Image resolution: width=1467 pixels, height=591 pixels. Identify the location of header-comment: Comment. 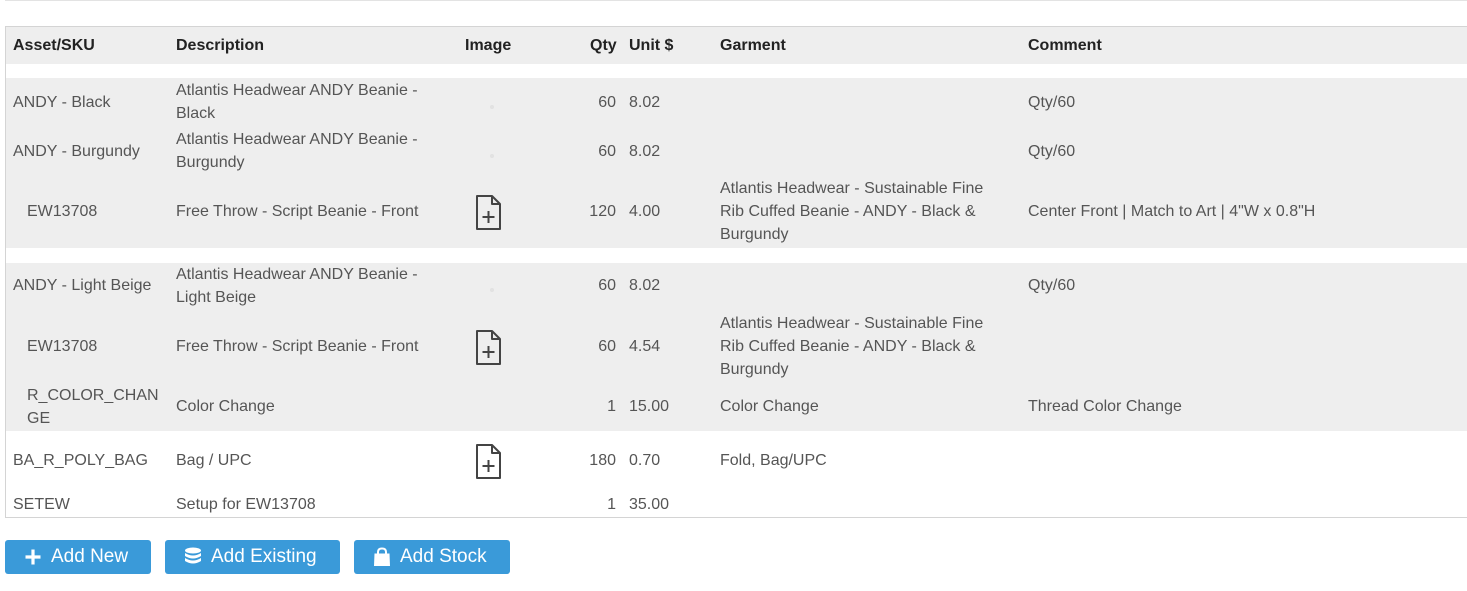
(1065, 46).